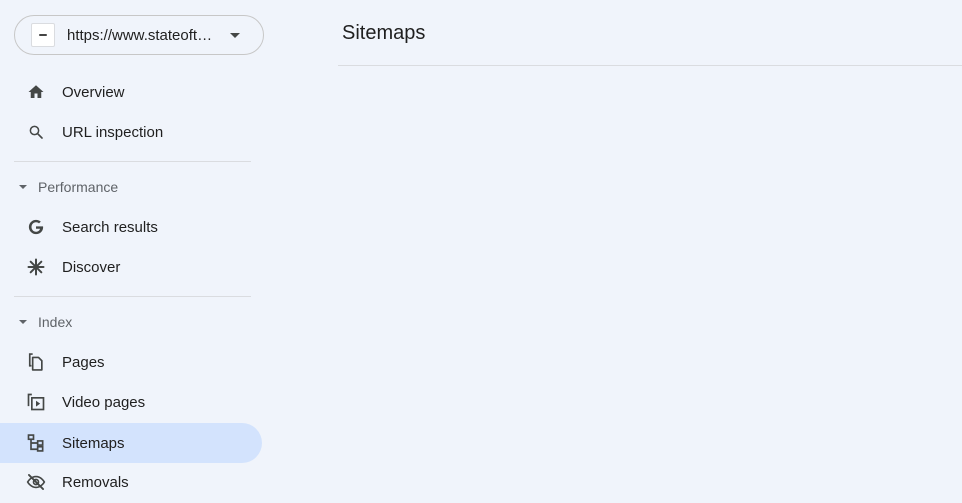 The height and width of the screenshot is (503, 962). What do you see at coordinates (131, 482) in the screenshot?
I see `sidebar-item-removals: Removals` at bounding box center [131, 482].